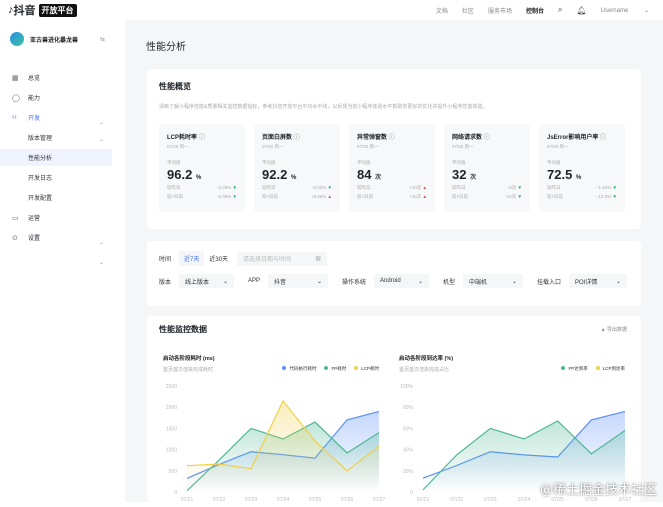  I want to click on x-tick-label: 07/24, so click(524, 499).